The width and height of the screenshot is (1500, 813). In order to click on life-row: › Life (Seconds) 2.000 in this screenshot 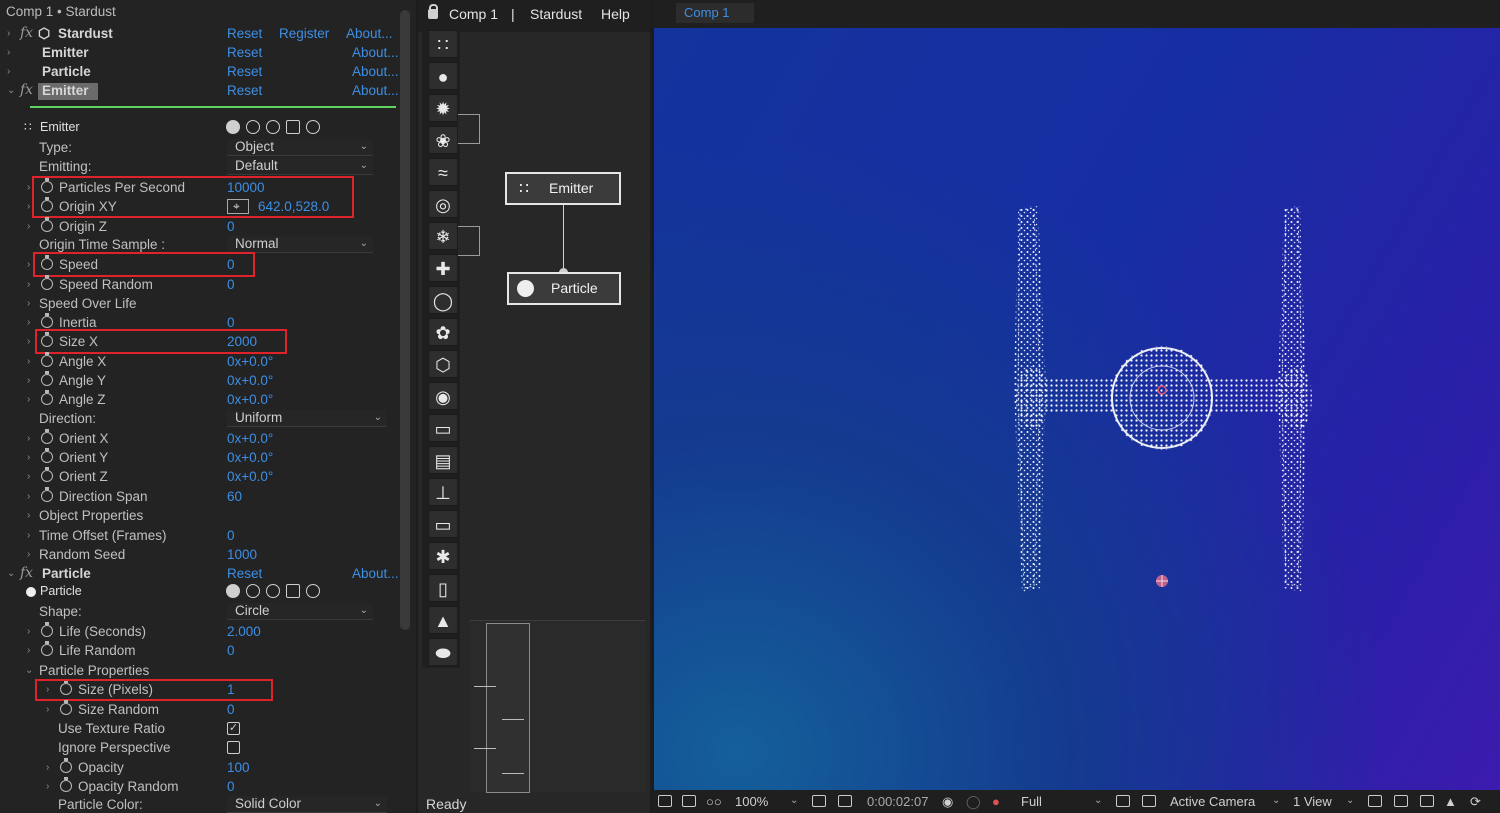, I will do `click(200, 631)`.